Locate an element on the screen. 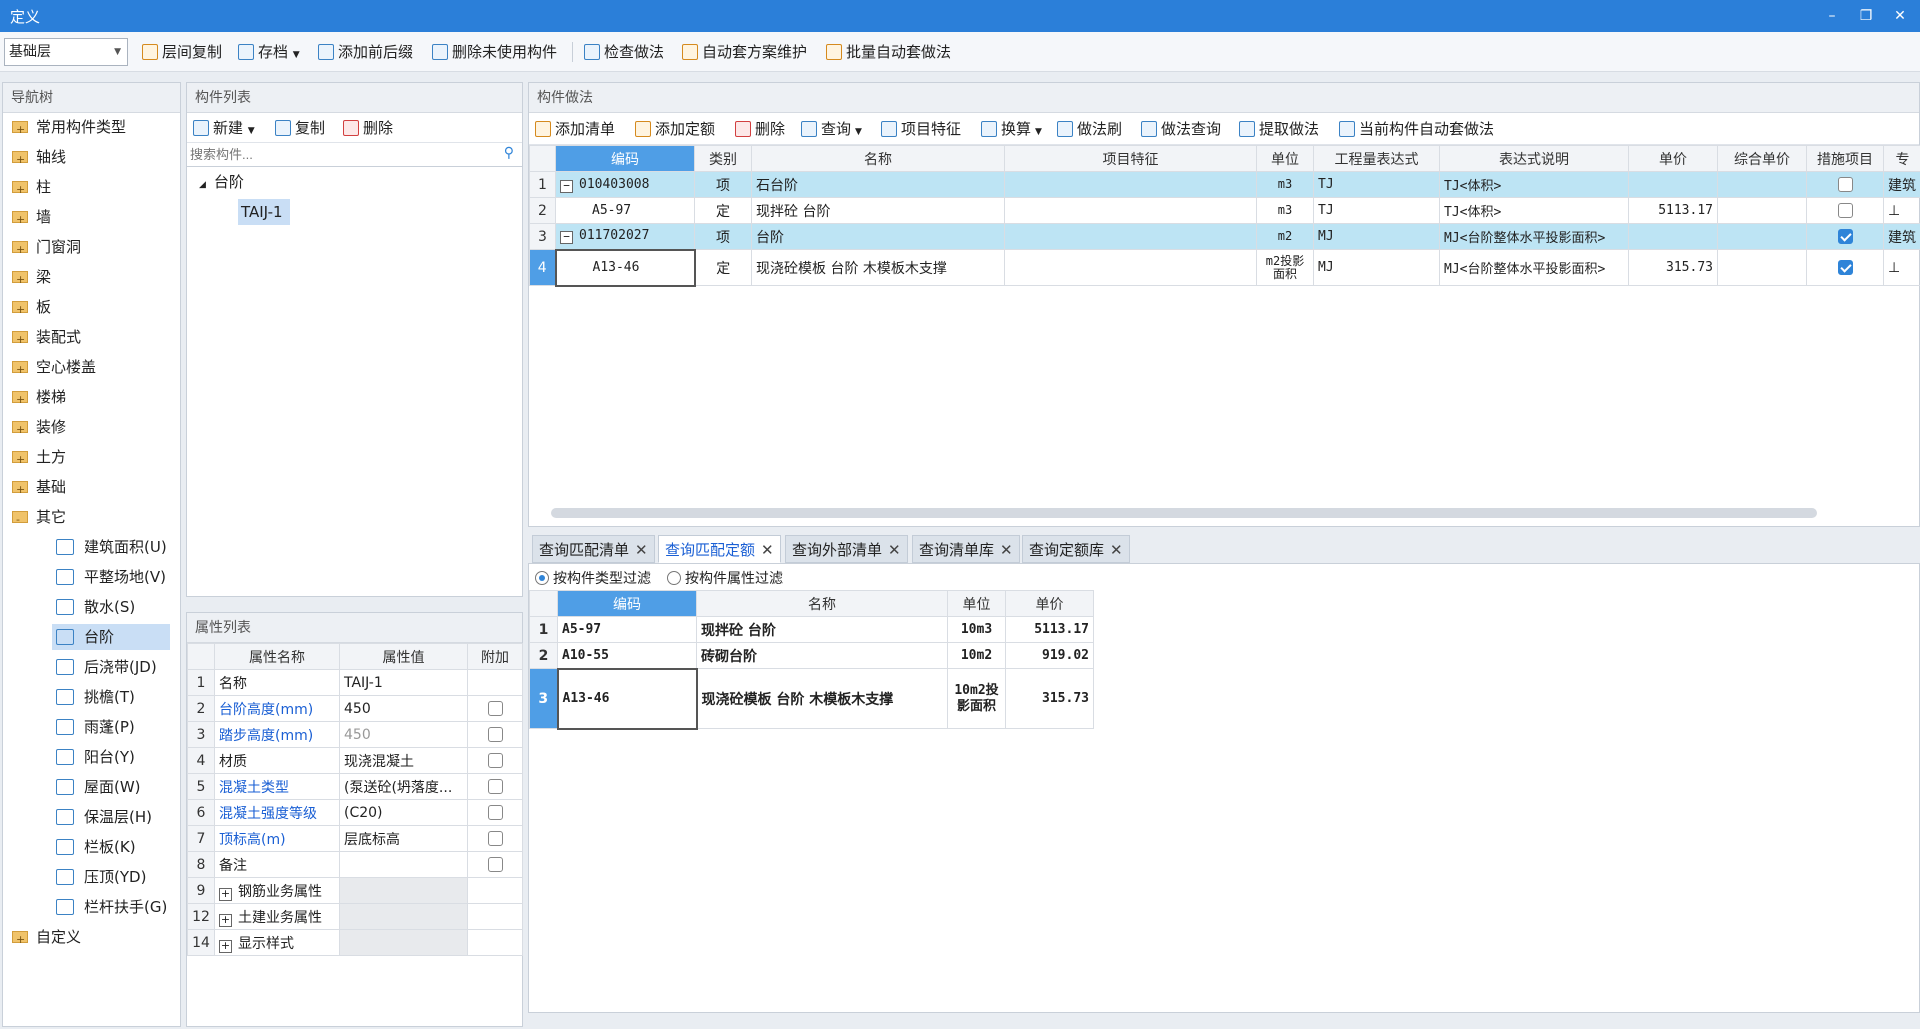 The height and width of the screenshot is (1029, 1920). method-toolbar-button: 删除 is located at coordinates (760, 129).